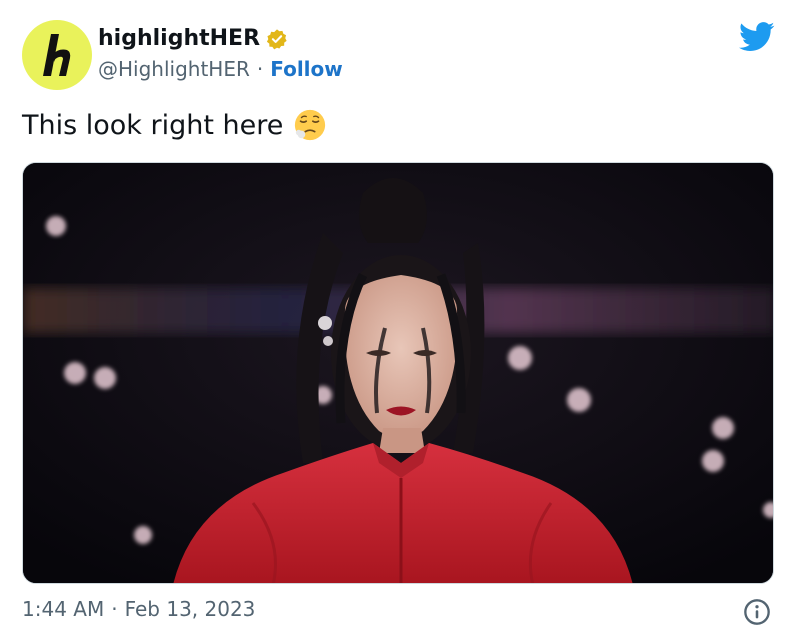 Image resolution: width=800 pixels, height=641 pixels. What do you see at coordinates (63, 609) in the screenshot?
I see `tweet-time: 1:44 AM` at bounding box center [63, 609].